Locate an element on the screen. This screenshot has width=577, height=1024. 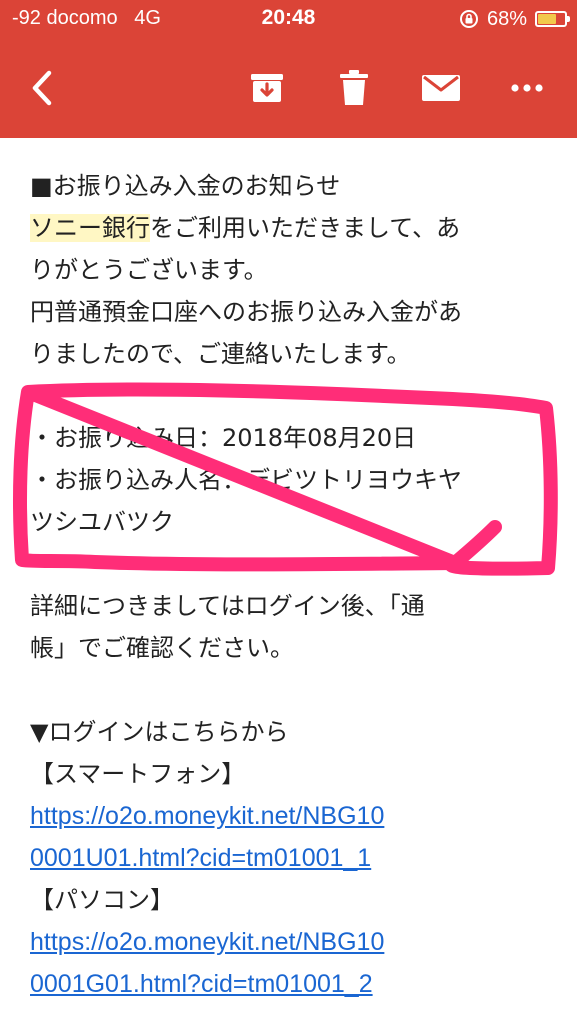
mail-icon is located at coordinates (441, 88).